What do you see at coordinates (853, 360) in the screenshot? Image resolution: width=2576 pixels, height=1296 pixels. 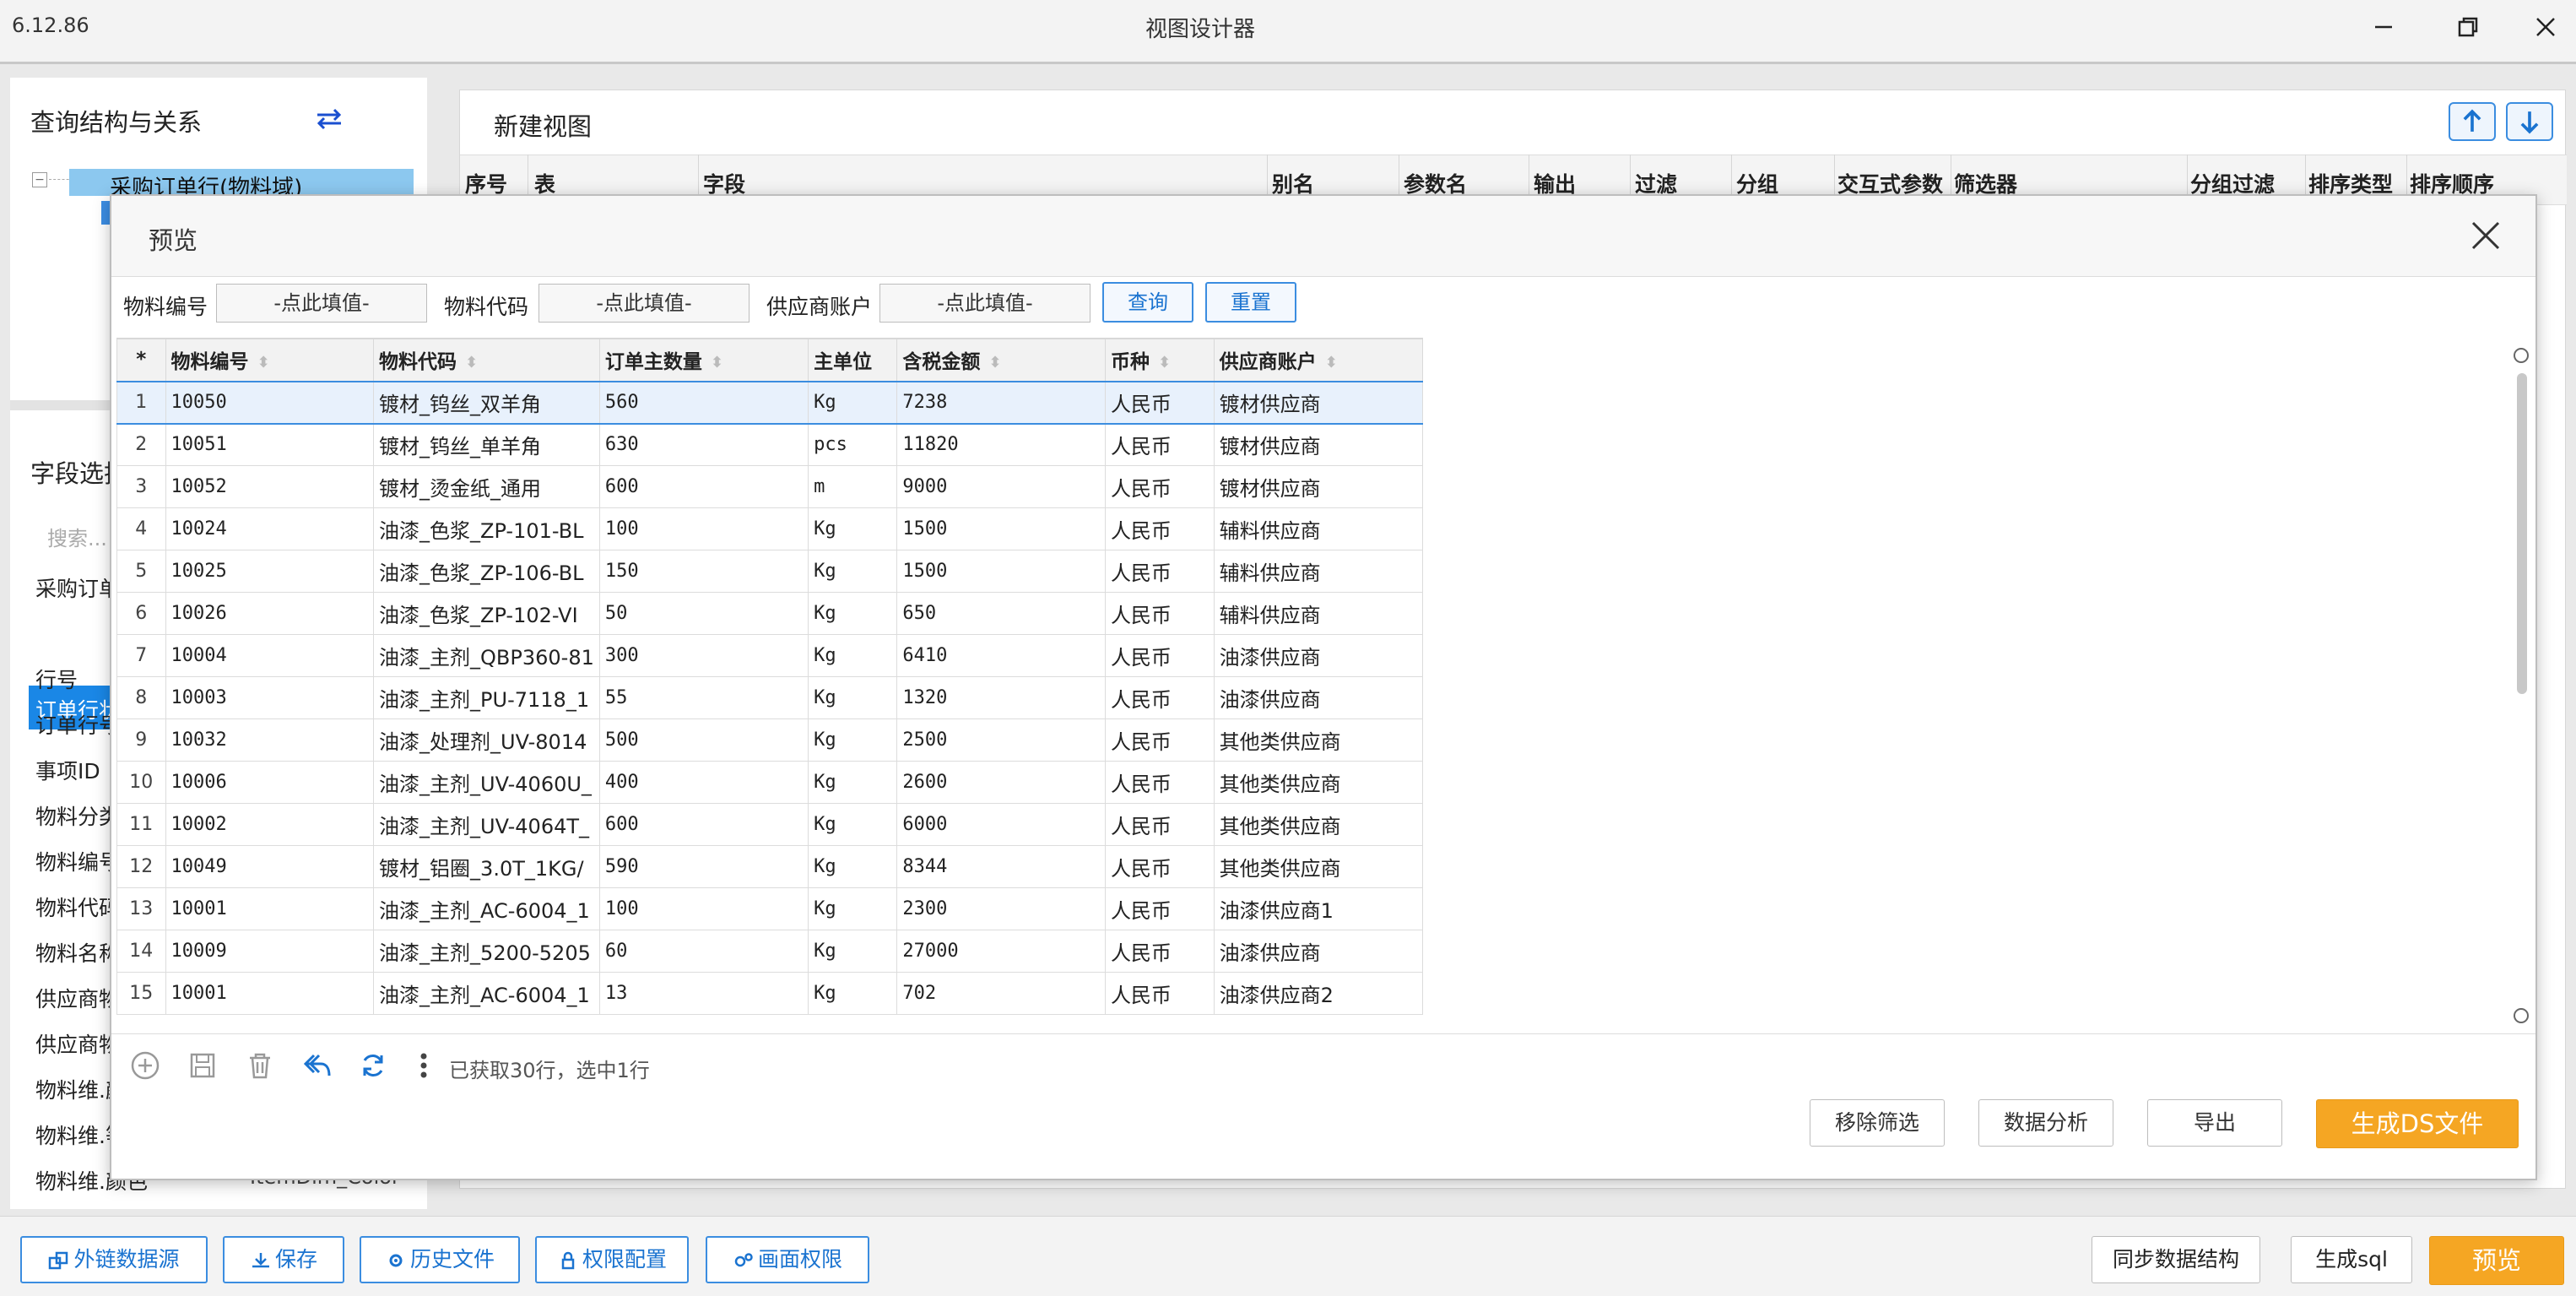 I see `col-header-unit: 主单位` at bounding box center [853, 360].